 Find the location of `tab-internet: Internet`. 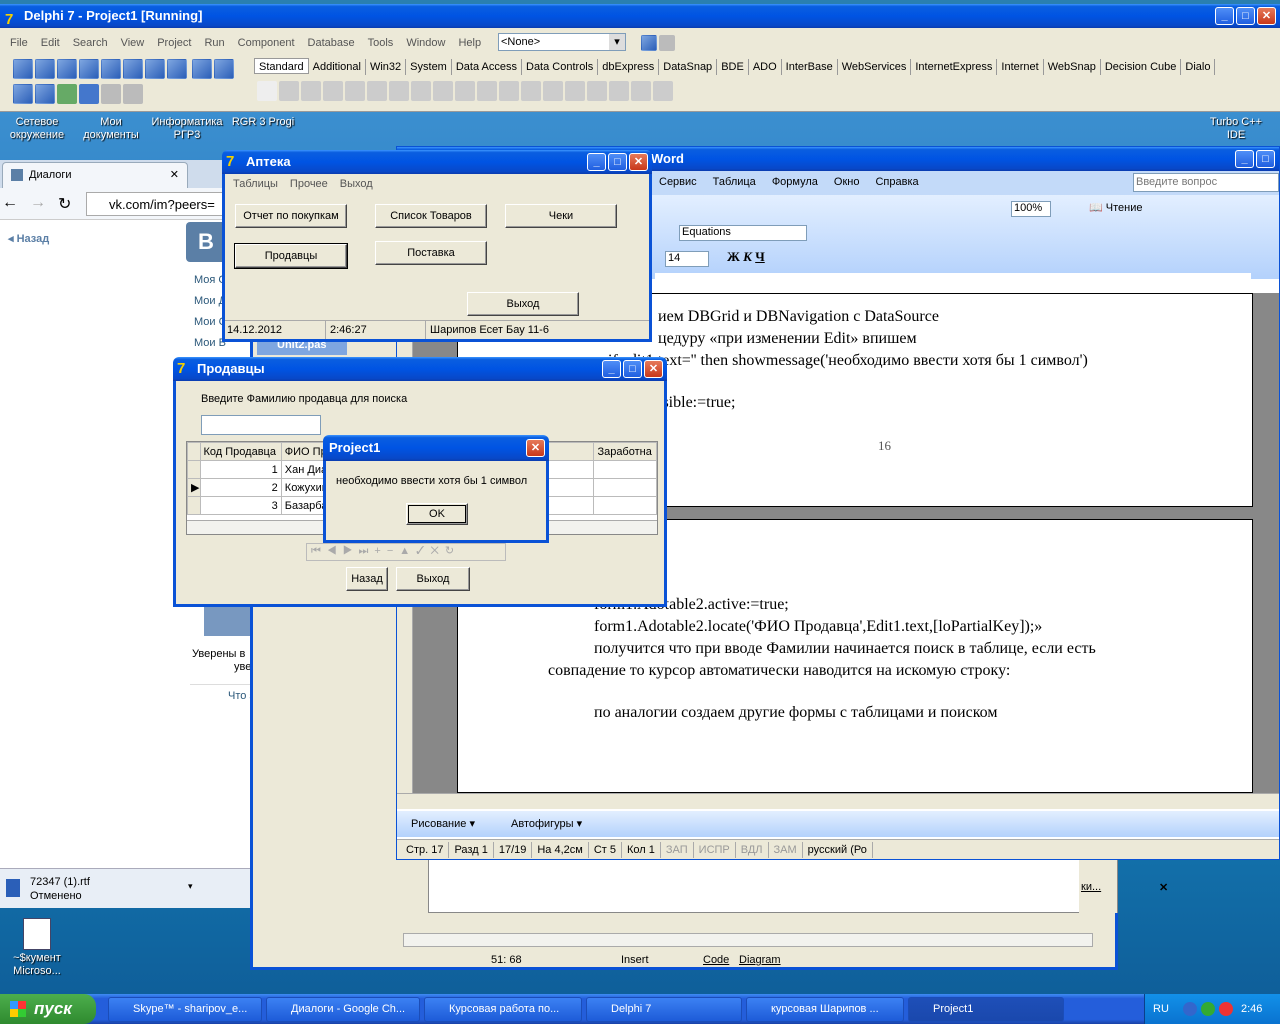

tab-internet: Internet is located at coordinates (1020, 67).